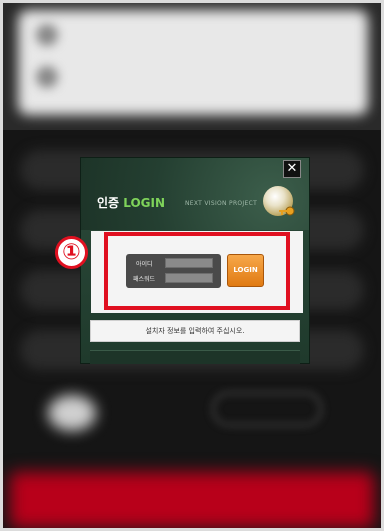  What do you see at coordinates (292, 169) in the screenshot?
I see `close-button: ✕` at bounding box center [292, 169].